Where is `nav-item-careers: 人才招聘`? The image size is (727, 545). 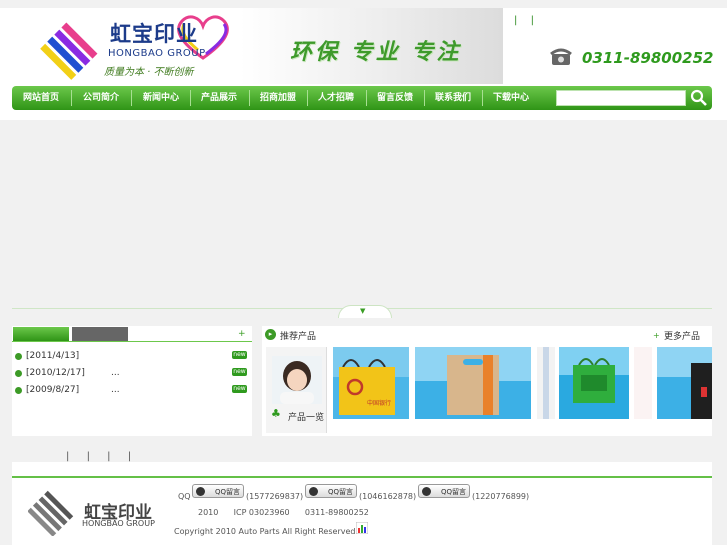 nav-item-careers: 人才招聘 is located at coordinates (336, 98).